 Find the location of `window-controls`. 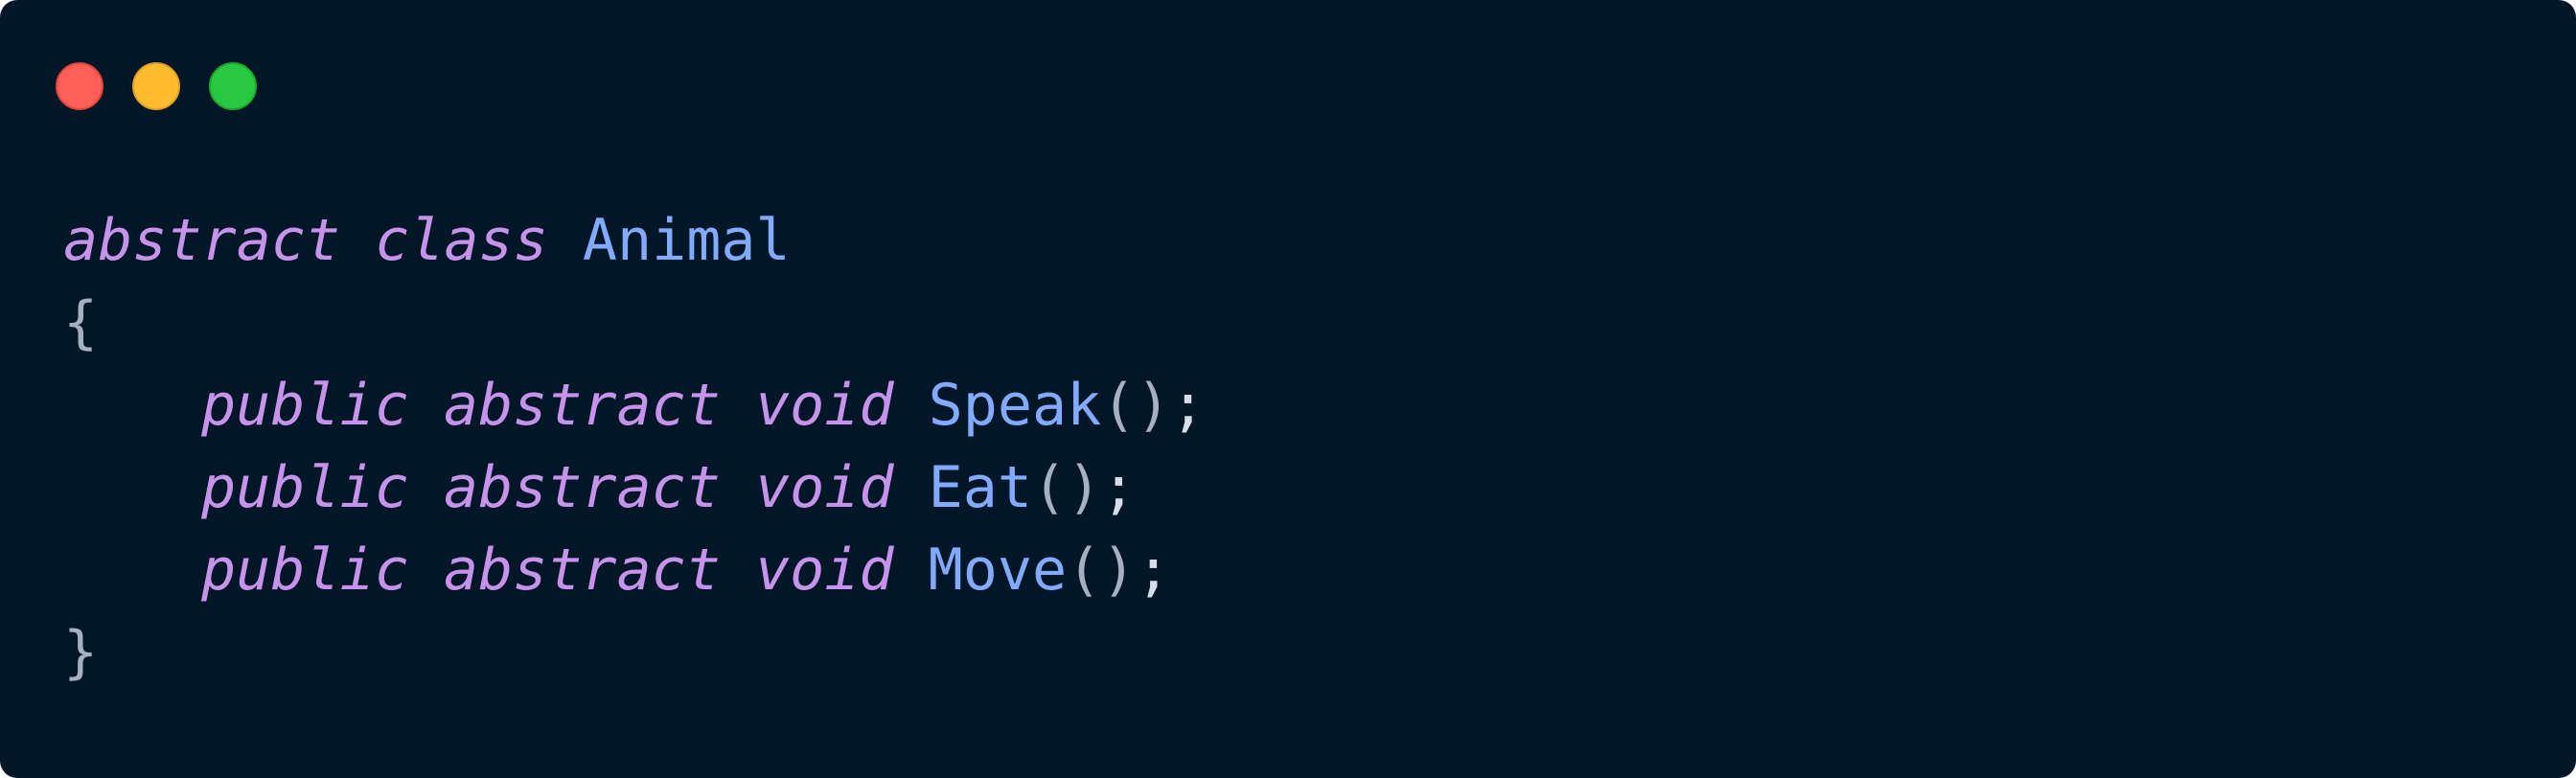

window-controls is located at coordinates (171, 86).